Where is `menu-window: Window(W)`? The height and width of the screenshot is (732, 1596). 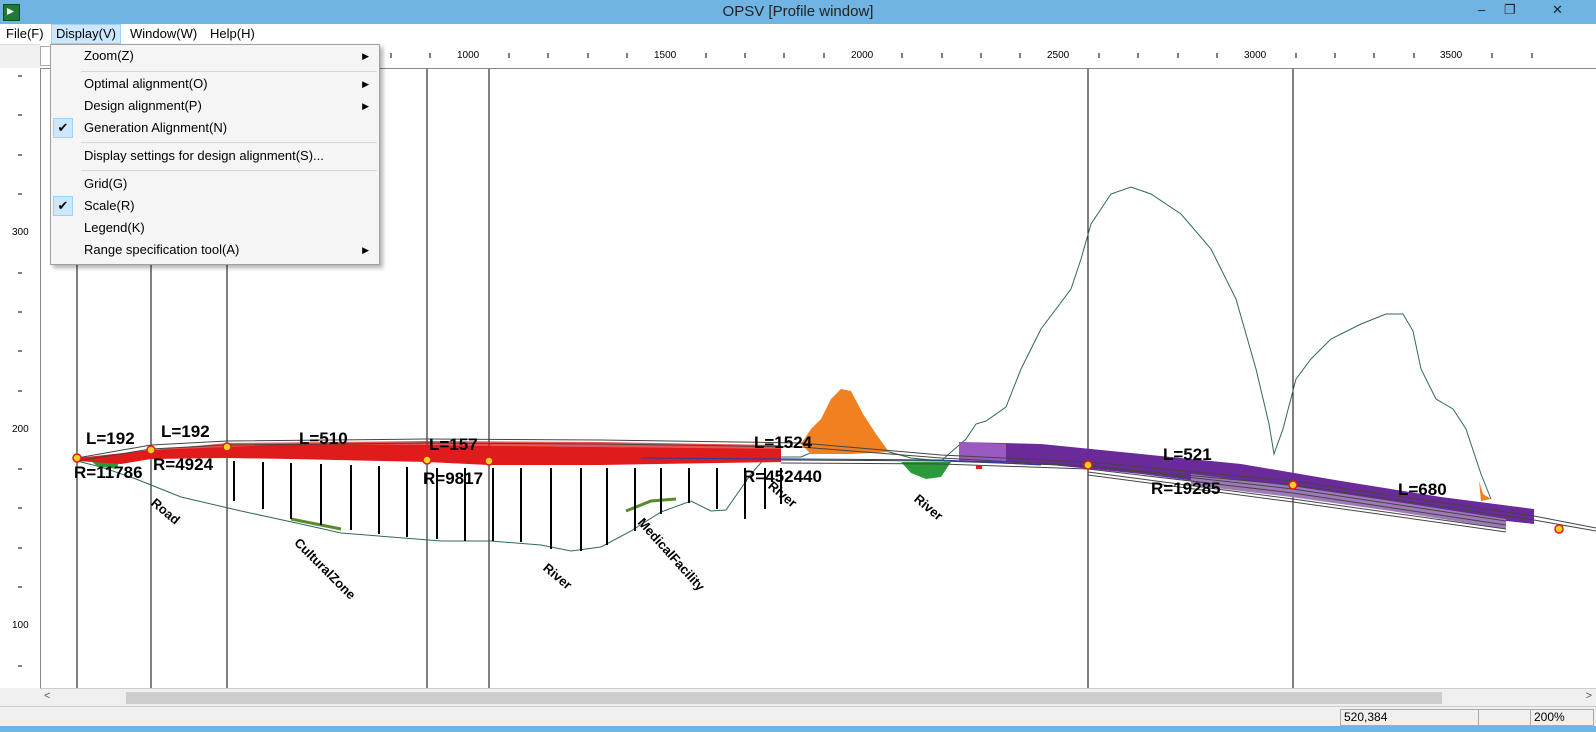
menu-window: Window(W) is located at coordinates (163, 34).